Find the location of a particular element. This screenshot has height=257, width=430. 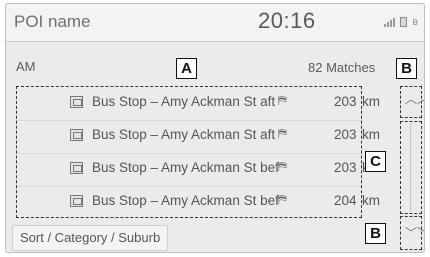

battery-icon is located at coordinates (404, 22).